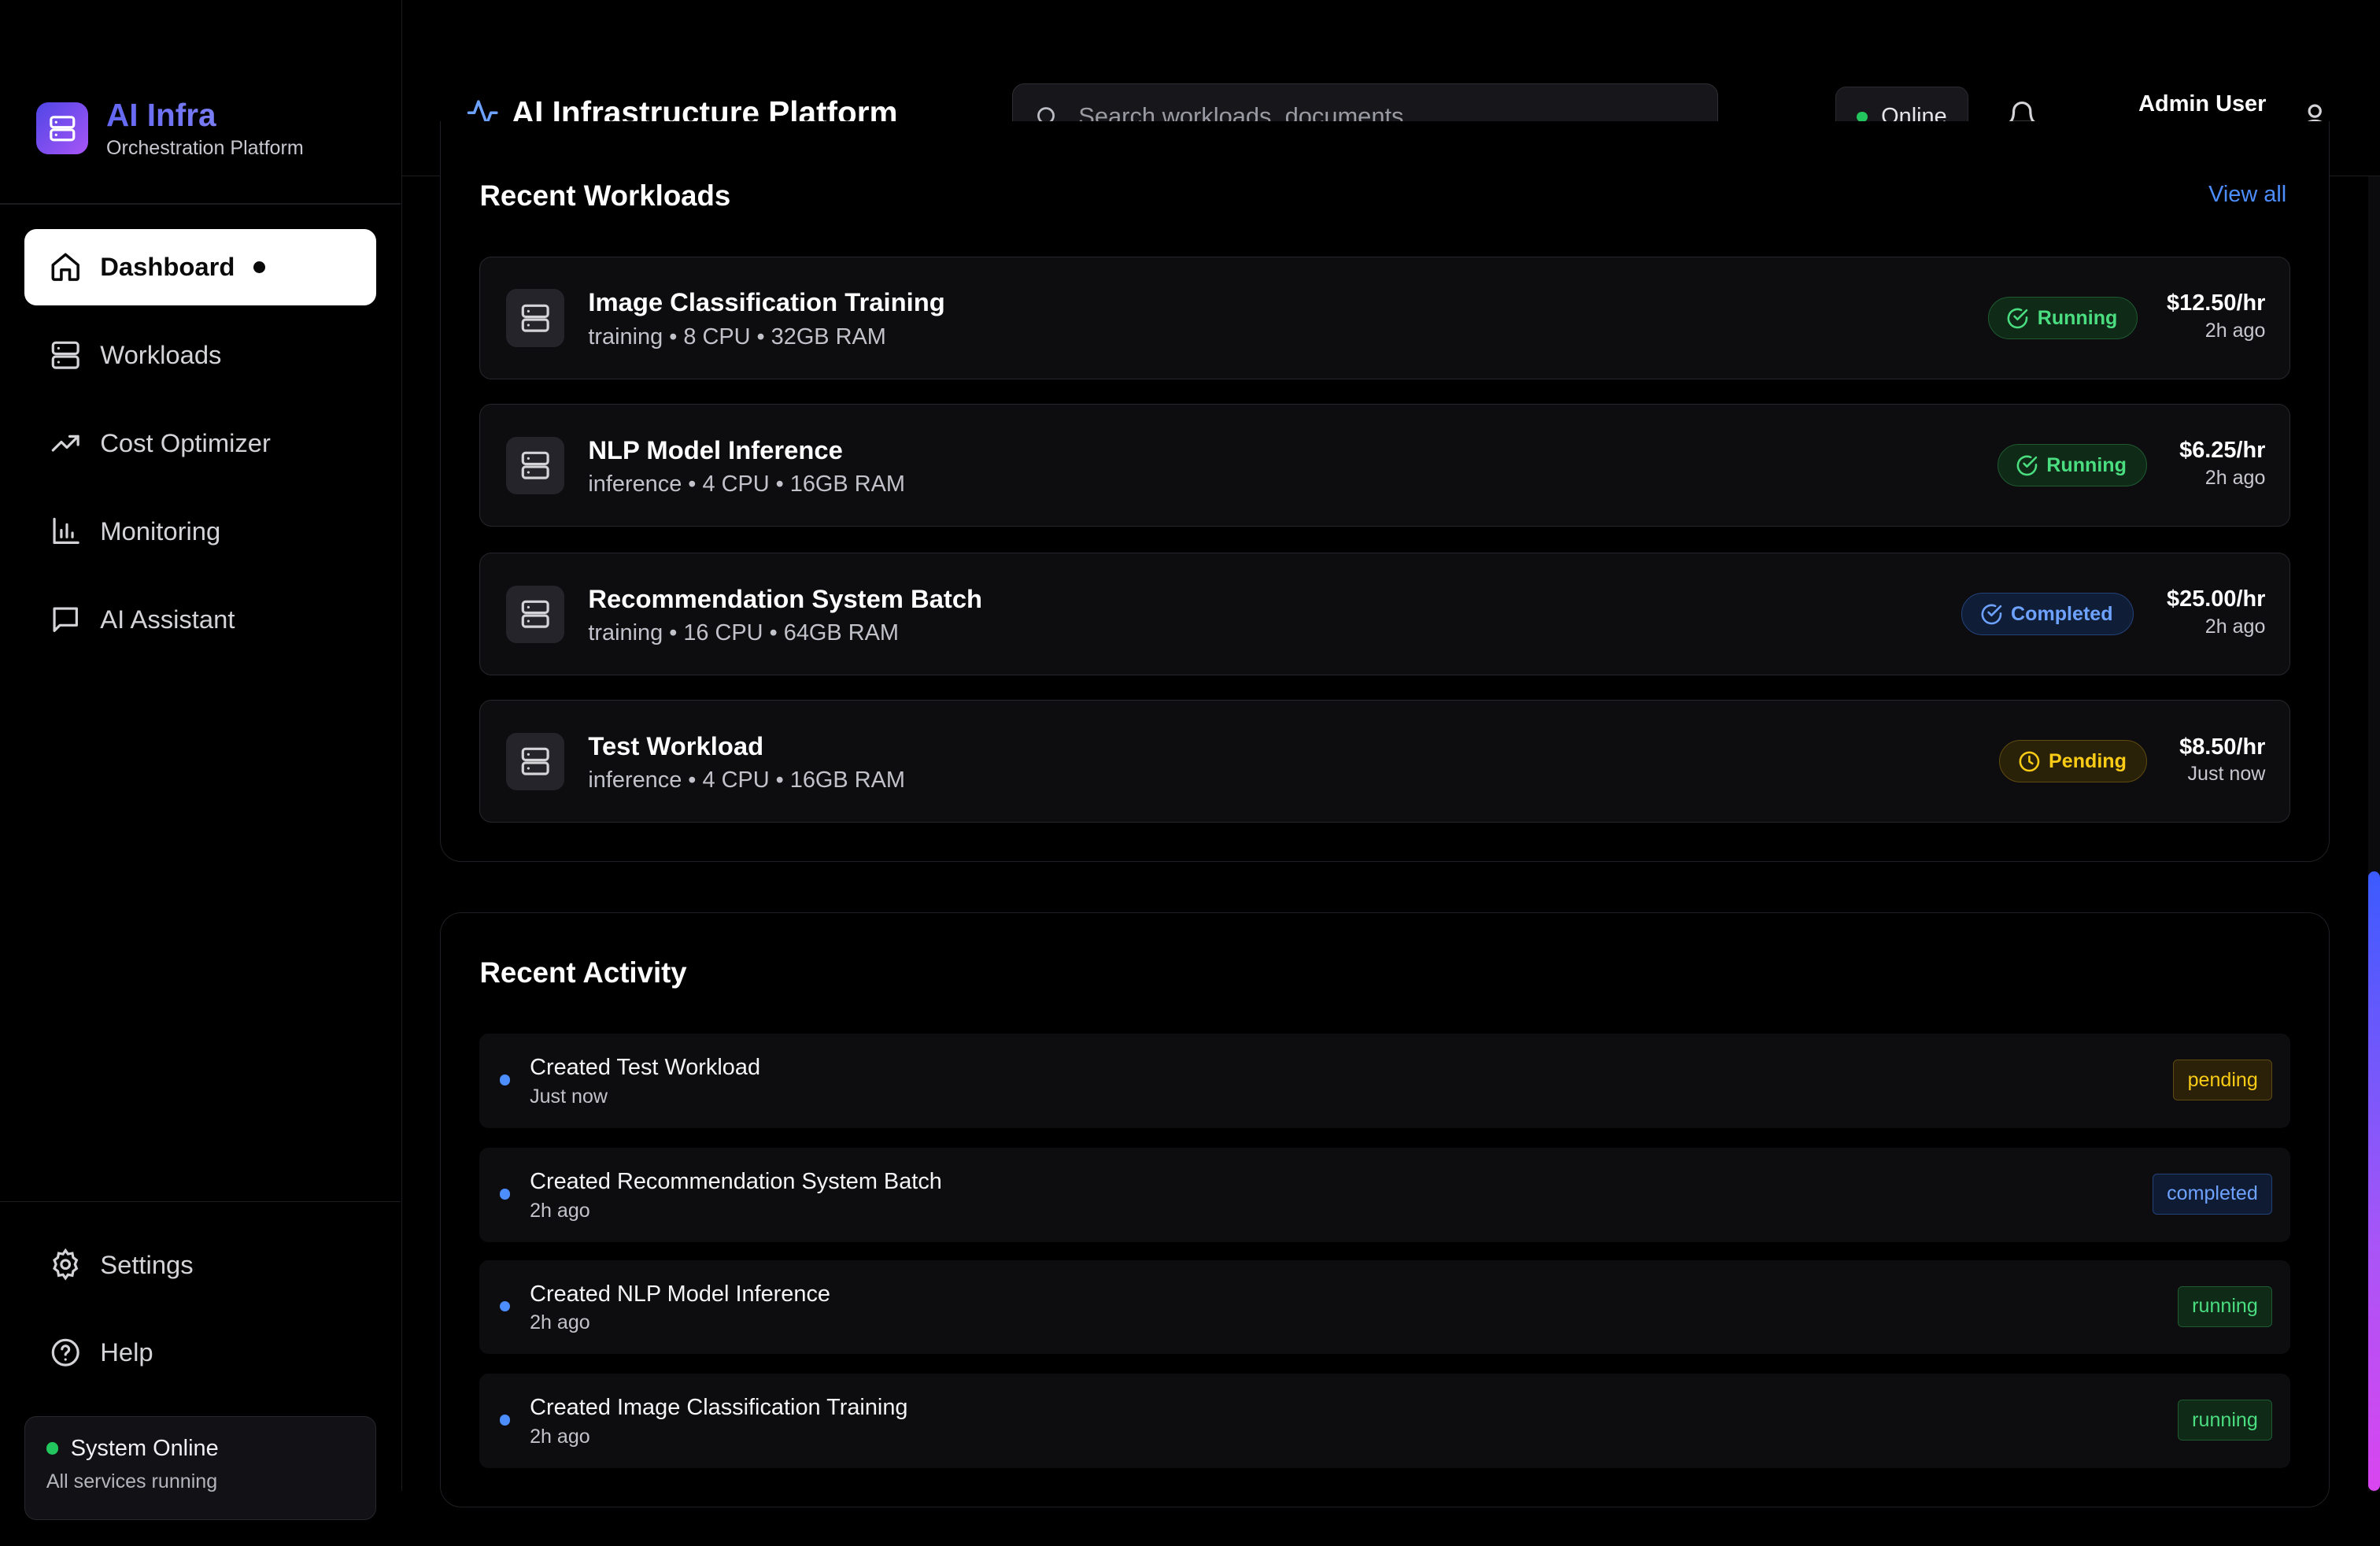 The image size is (2380, 1546). Describe the element at coordinates (2226, 775) in the screenshot. I see `workload-time: Just now` at that location.